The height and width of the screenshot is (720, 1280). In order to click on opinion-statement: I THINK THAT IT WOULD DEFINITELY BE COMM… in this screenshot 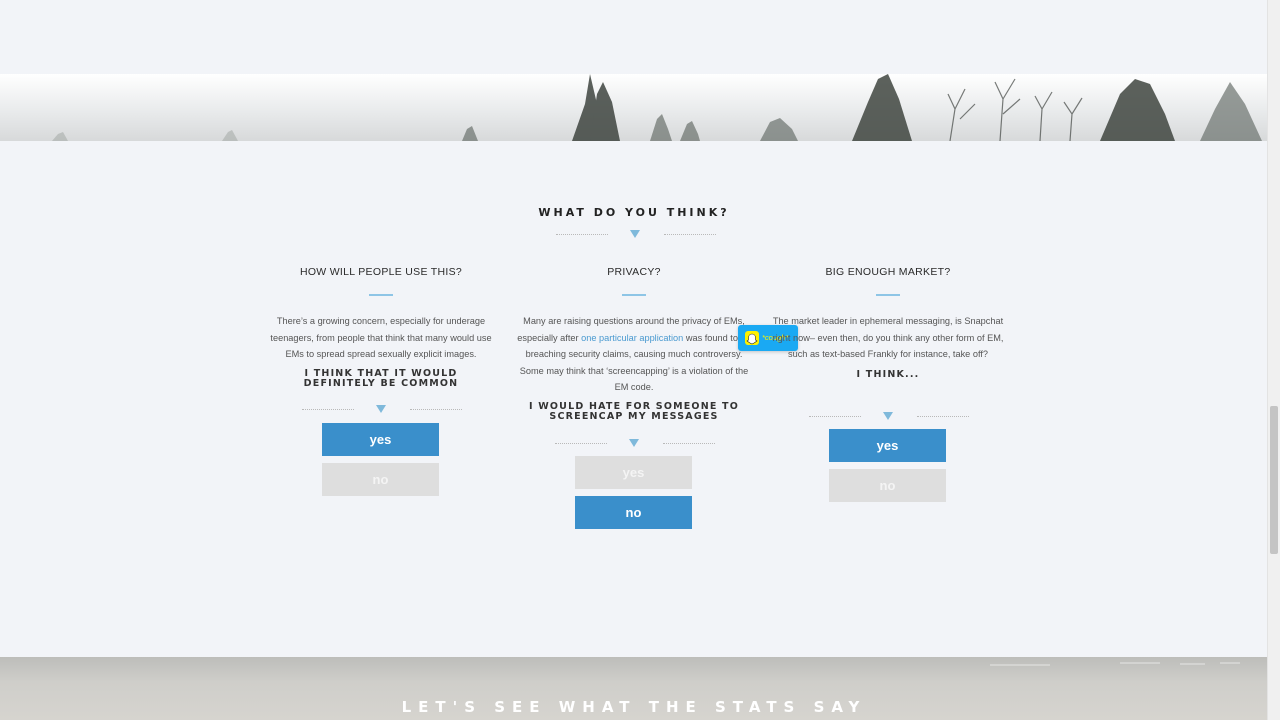, I will do `click(381, 378)`.